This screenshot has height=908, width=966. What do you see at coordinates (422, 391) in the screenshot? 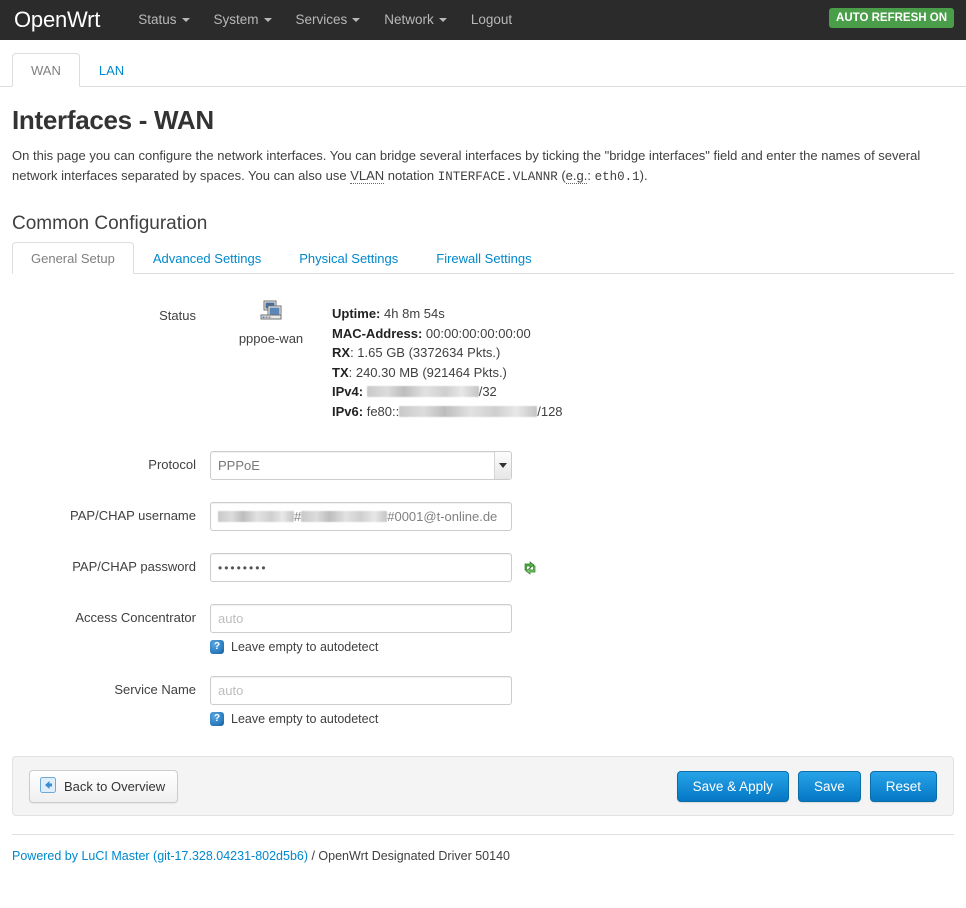
I see `status-ipv4-redacted-value` at bounding box center [422, 391].